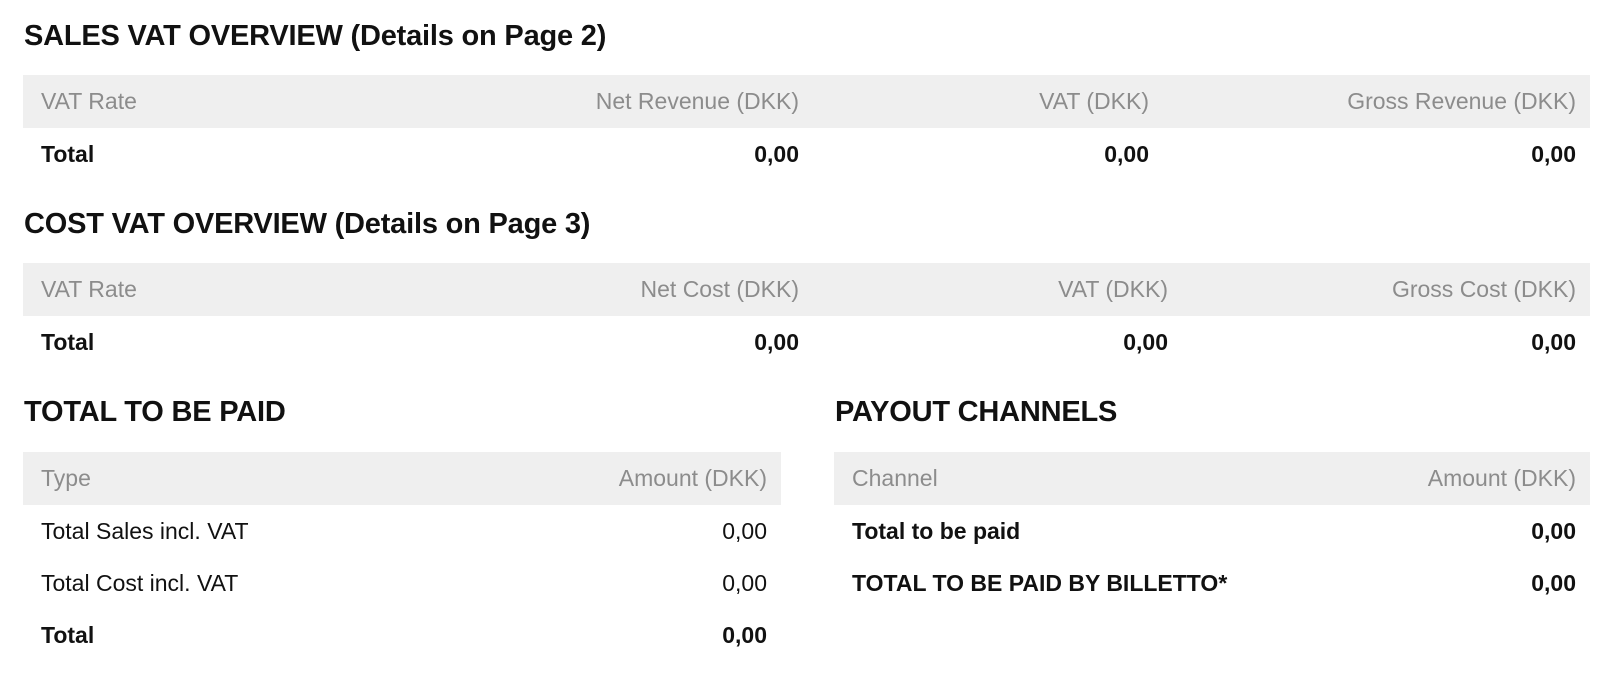  I want to click on sales-vat-title: SALES VAT OVERVIEW (Details on Page 2), so click(315, 36).